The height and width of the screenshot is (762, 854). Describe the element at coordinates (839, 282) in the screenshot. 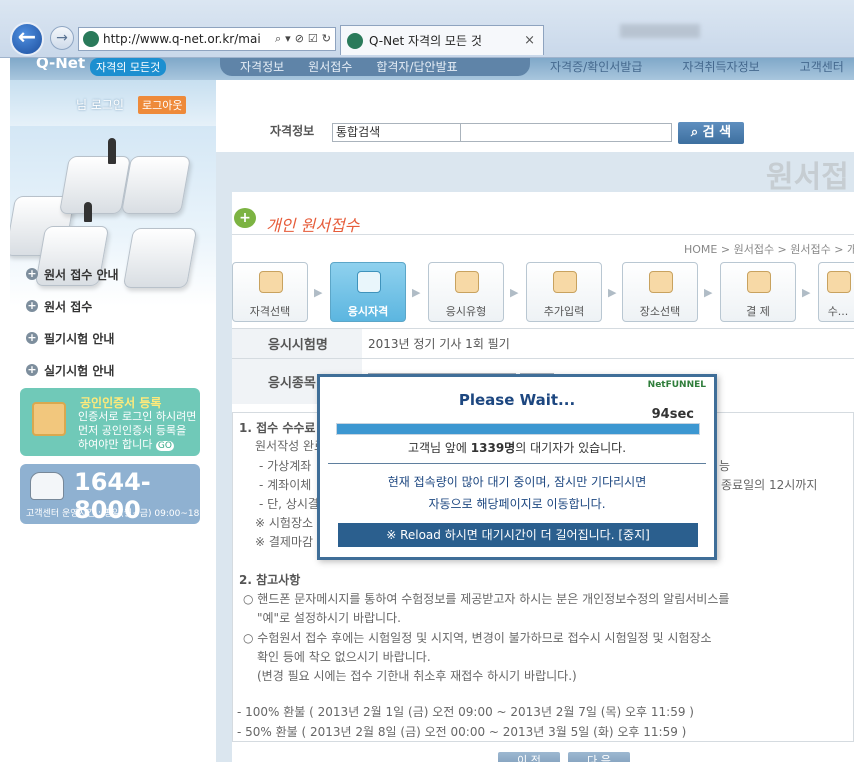

I see `receipt-icon` at that location.